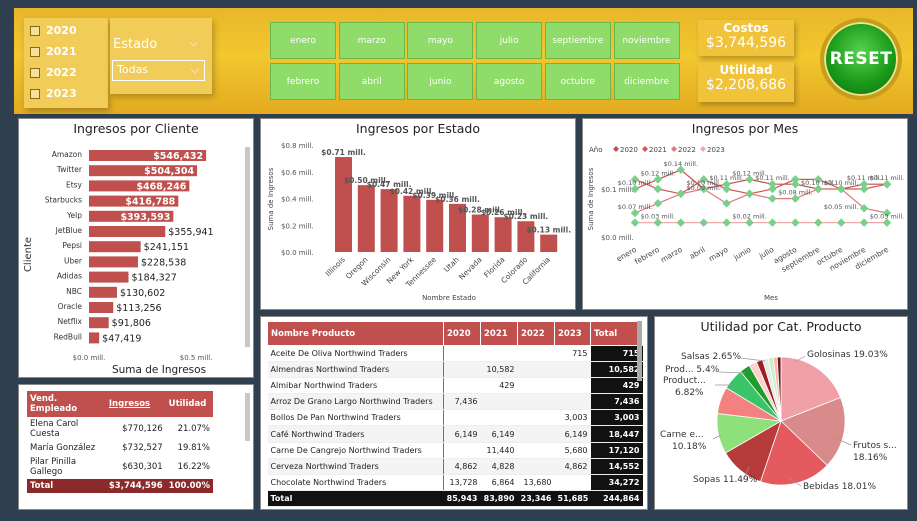  What do you see at coordinates (355, 354) in the screenshot?
I see `table-cell: Aceite De Oliva Northwind Traders` at bounding box center [355, 354].